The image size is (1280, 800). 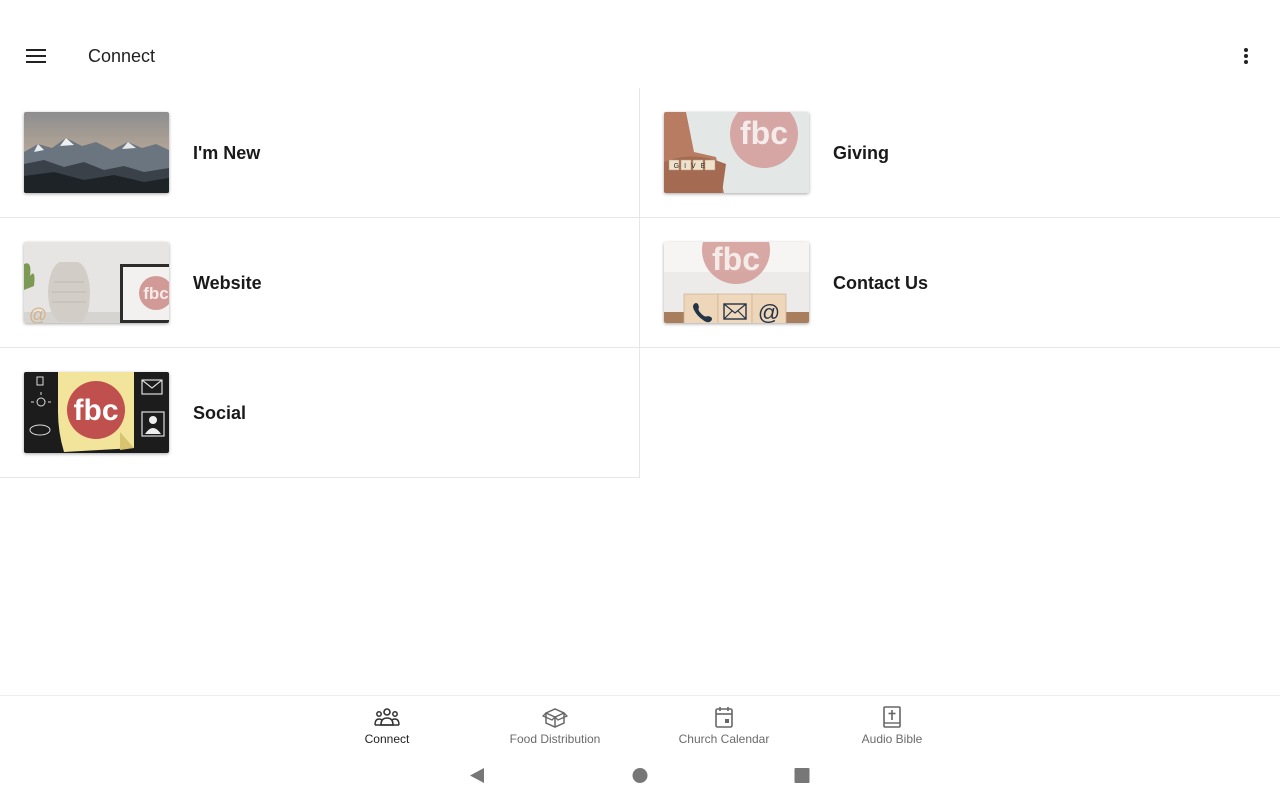 I want to click on system-navigation-bar, so click(x=640, y=776).